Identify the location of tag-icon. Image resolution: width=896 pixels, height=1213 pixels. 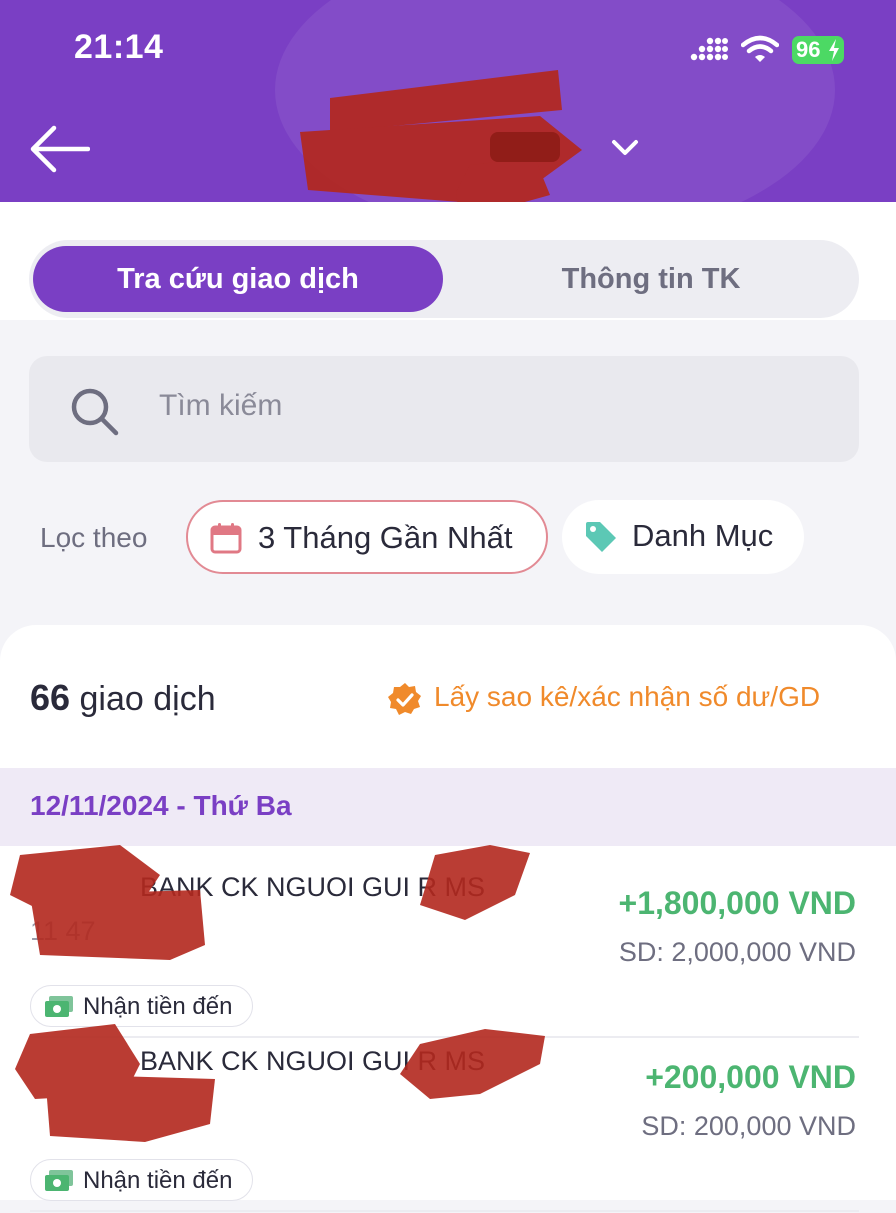
(601, 537).